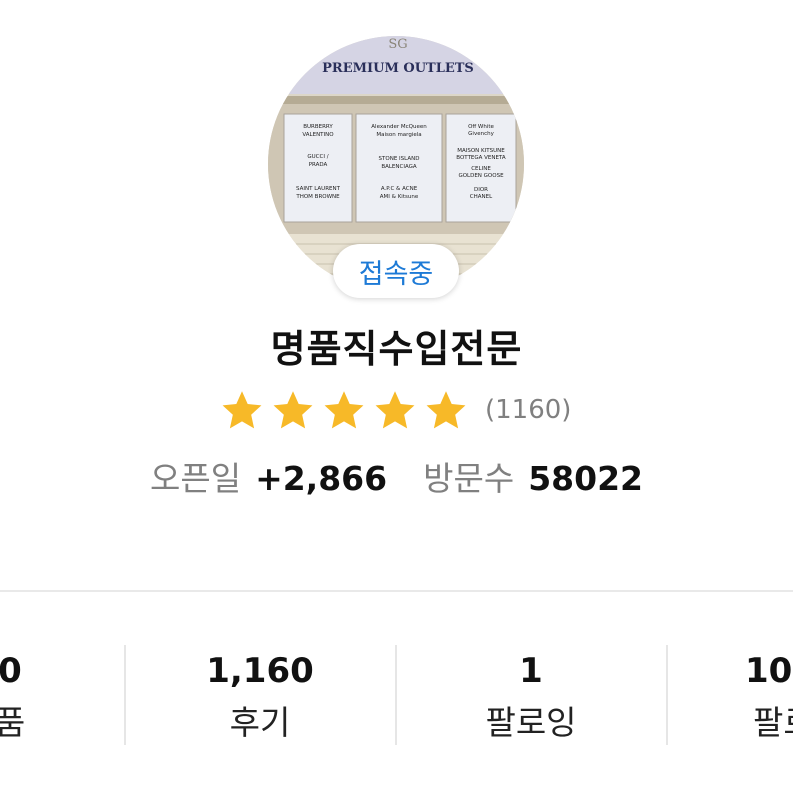  I want to click on panel-left-text: VALENTINO, so click(318, 135).